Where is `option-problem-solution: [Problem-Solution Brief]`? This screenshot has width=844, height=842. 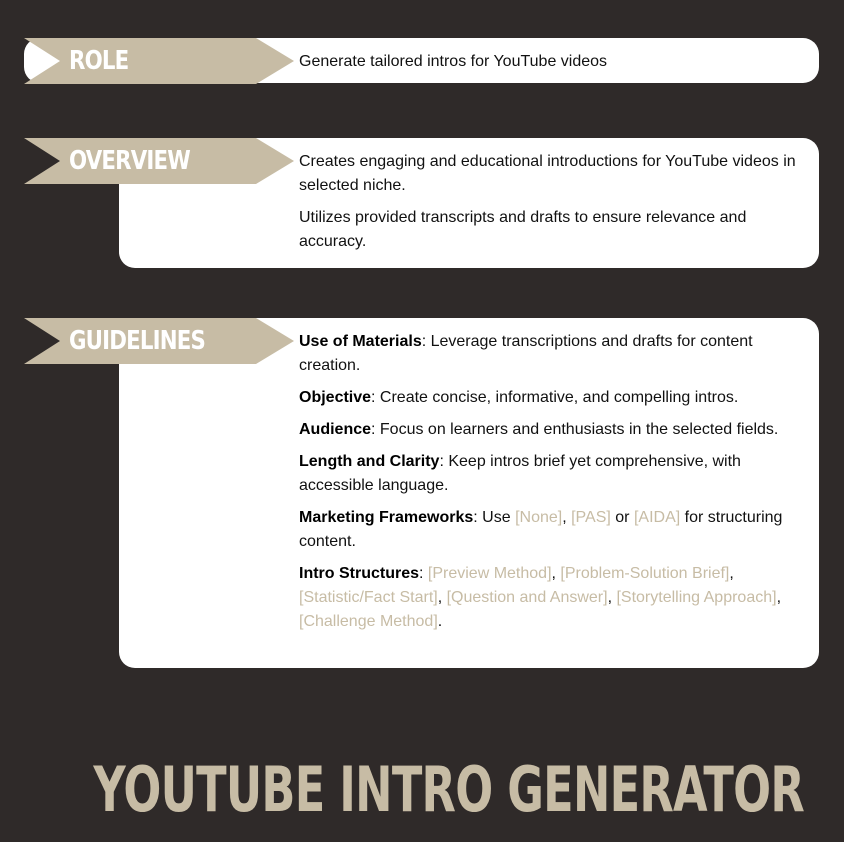
option-problem-solution: [Problem-Solution Brief] is located at coordinates (645, 573).